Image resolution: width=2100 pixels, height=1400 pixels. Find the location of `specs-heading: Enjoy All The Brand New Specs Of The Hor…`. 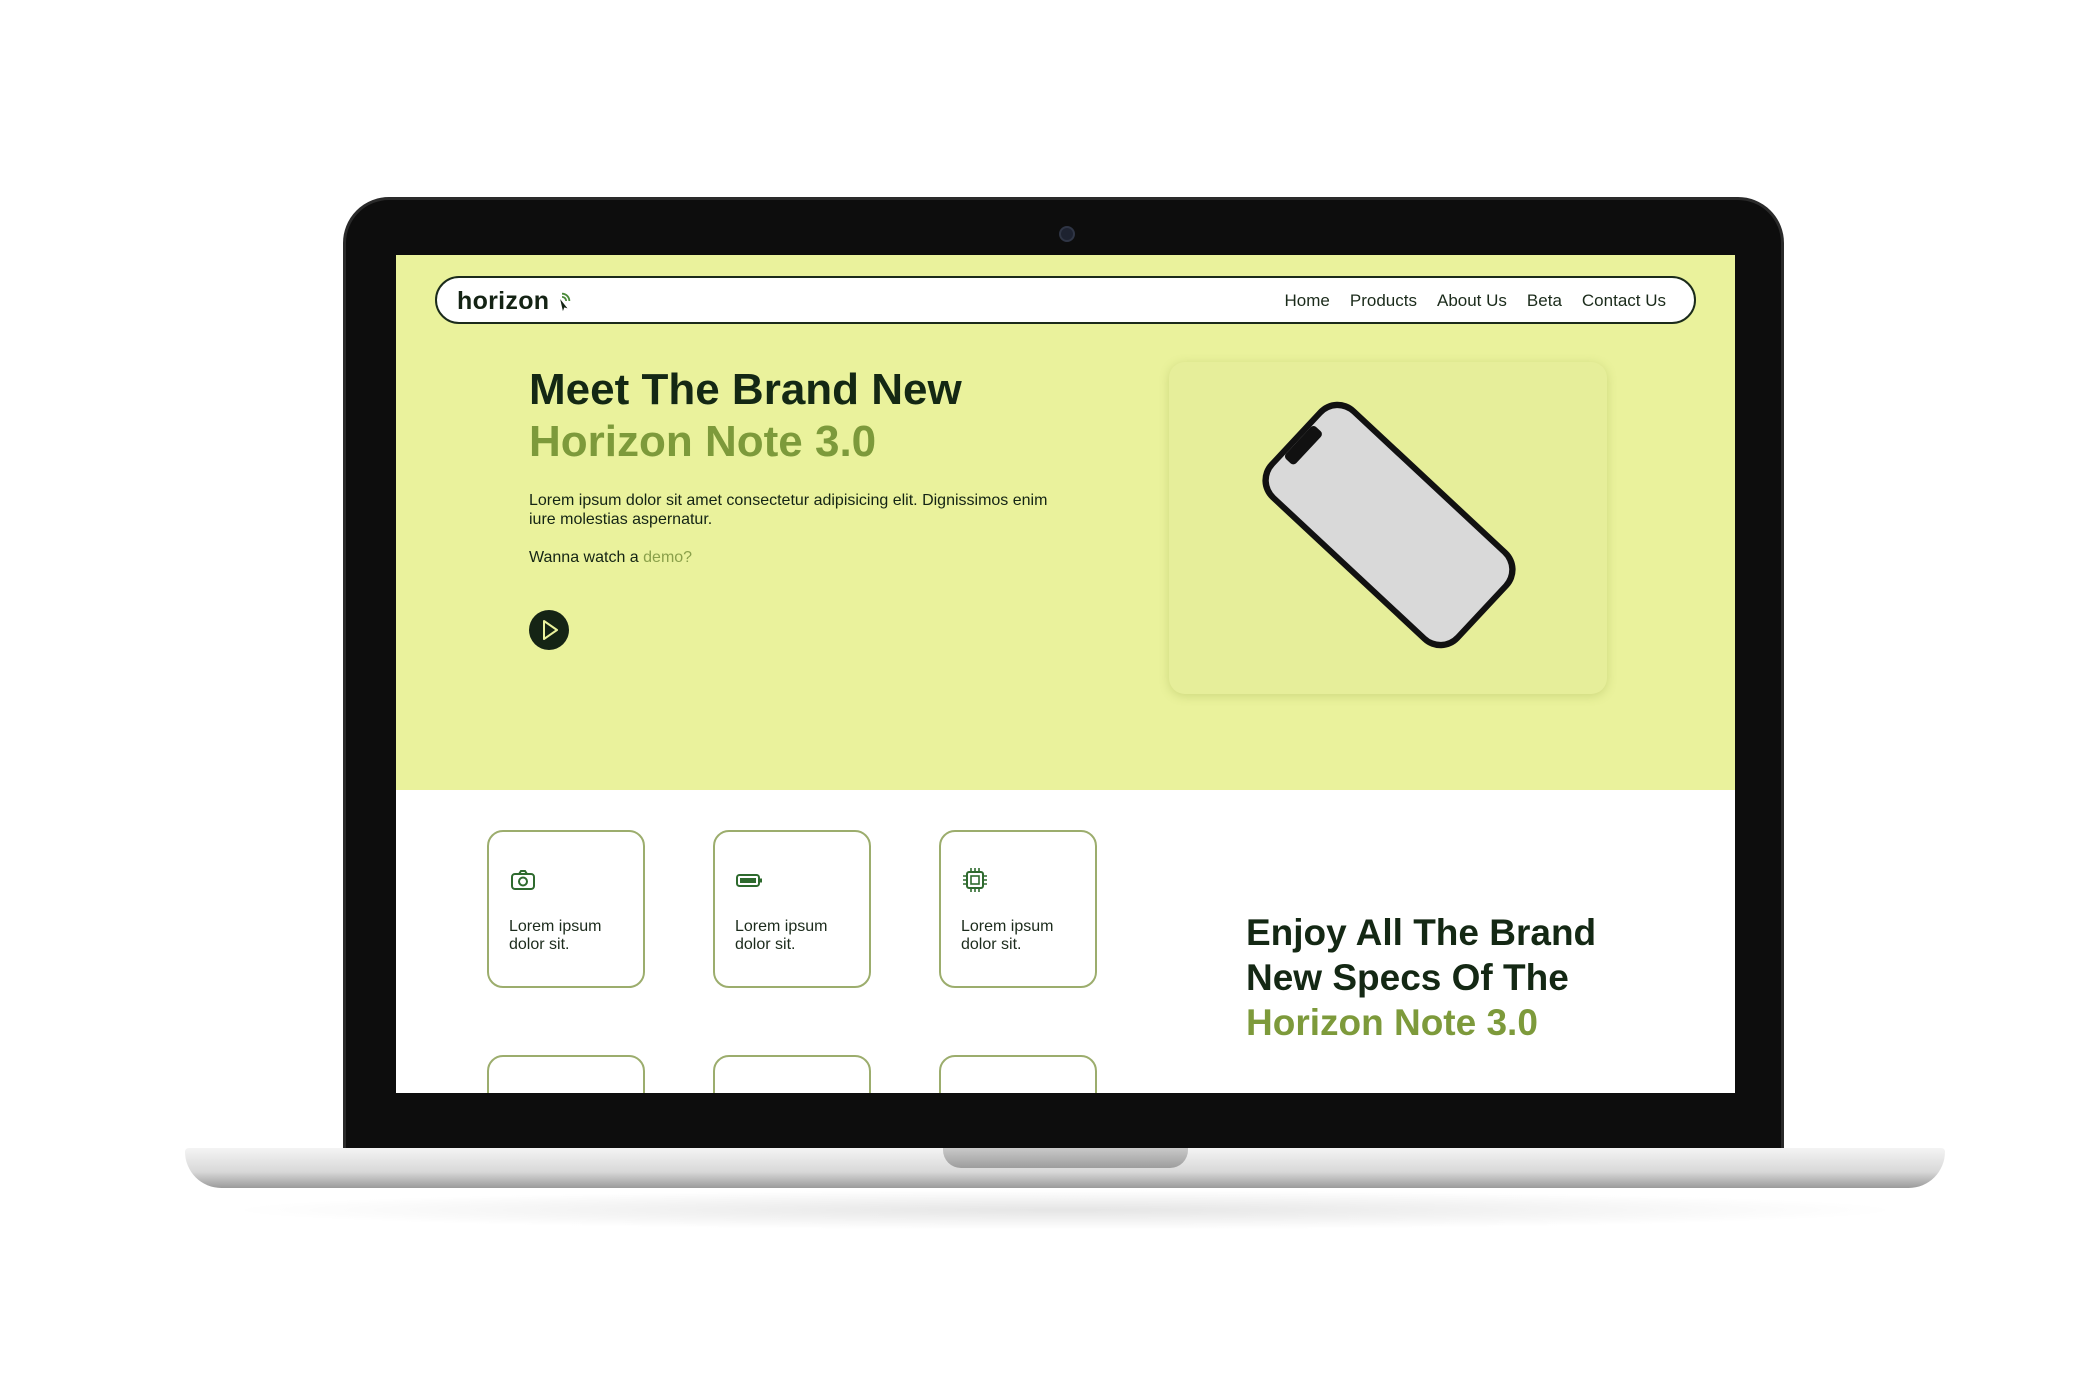

specs-heading: Enjoy All The Brand New Specs Of The Hor… is located at coordinates (1456, 977).